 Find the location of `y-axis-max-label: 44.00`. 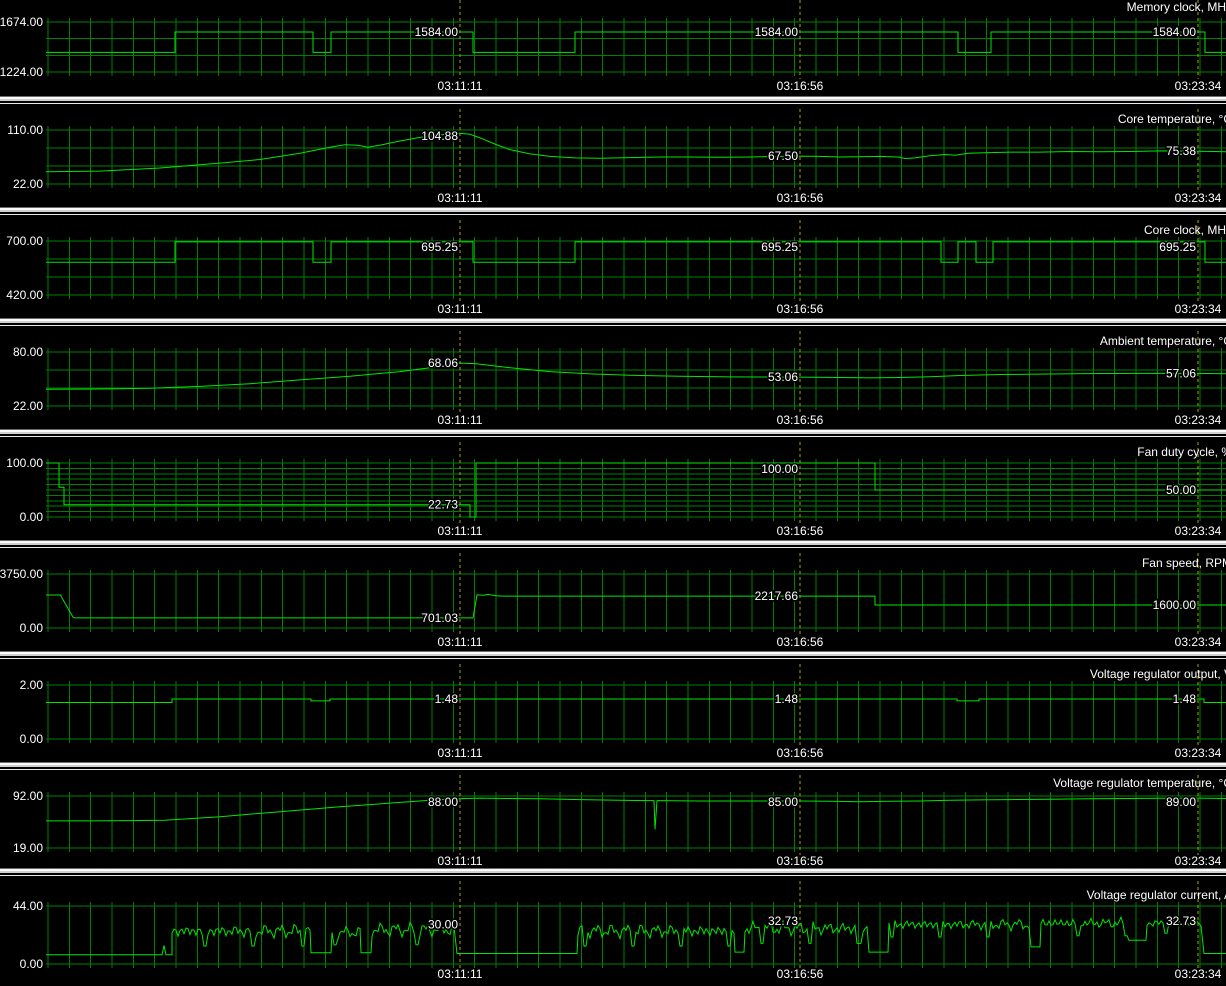

y-axis-max-label: 44.00 is located at coordinates (28, 906).